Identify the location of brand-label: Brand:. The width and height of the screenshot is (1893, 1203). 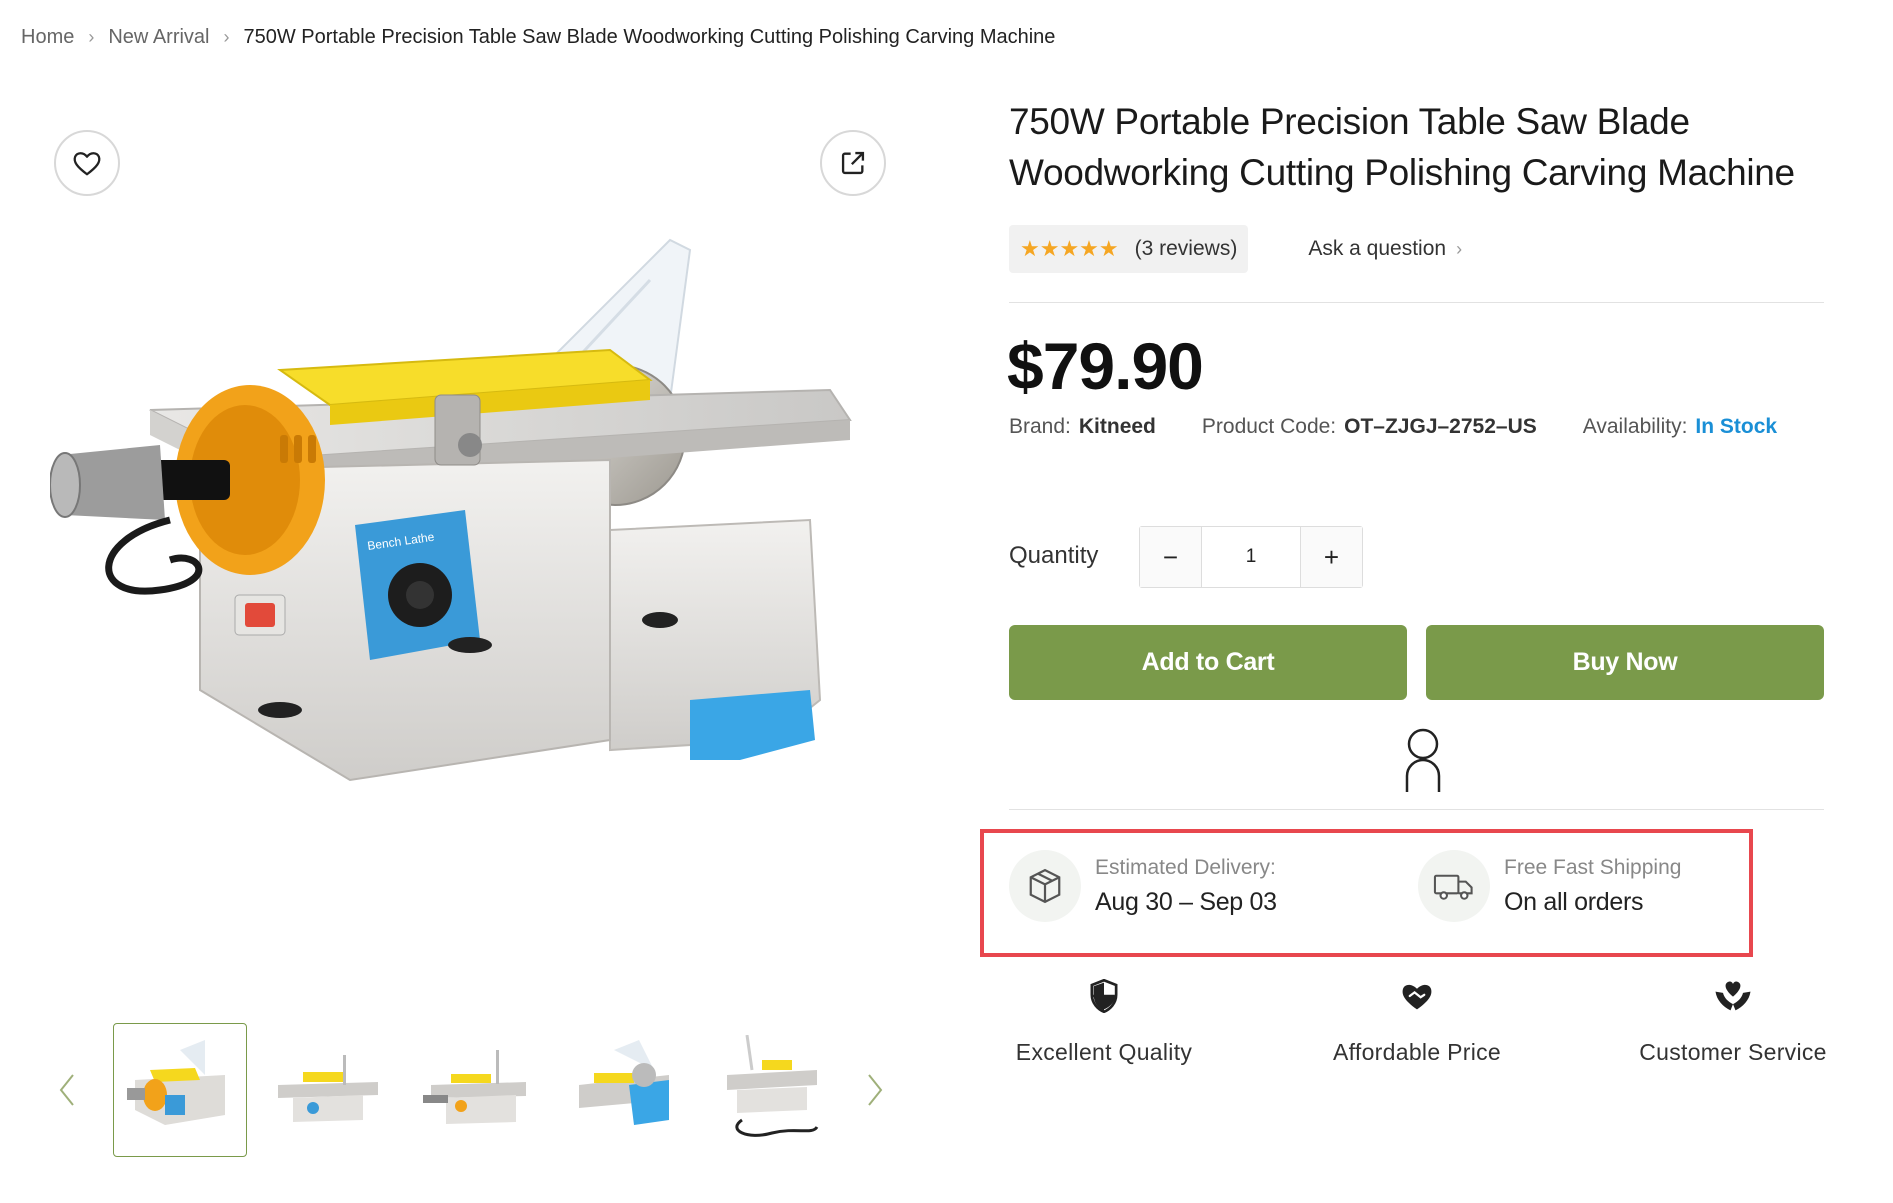
(1040, 426).